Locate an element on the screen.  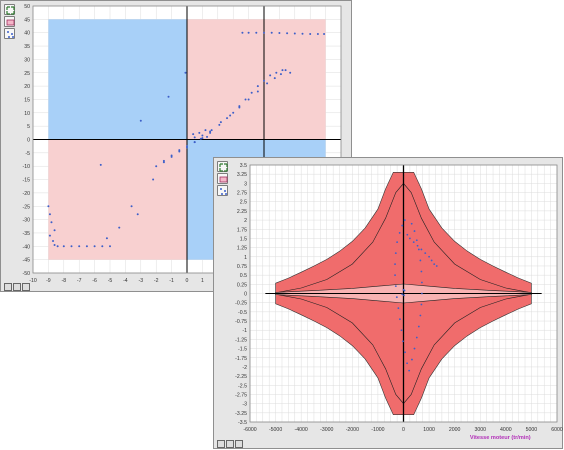
x-tick-label: -3 is located at coordinates (140, 281).